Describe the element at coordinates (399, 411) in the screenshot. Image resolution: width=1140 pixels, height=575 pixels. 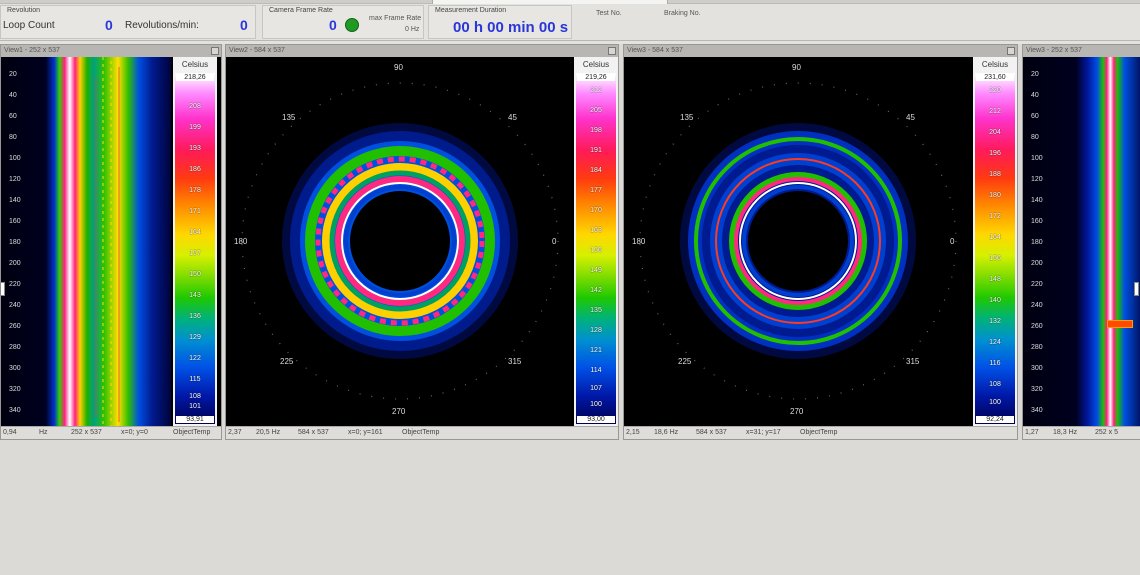
I see `view2-angle-270: 270` at that location.